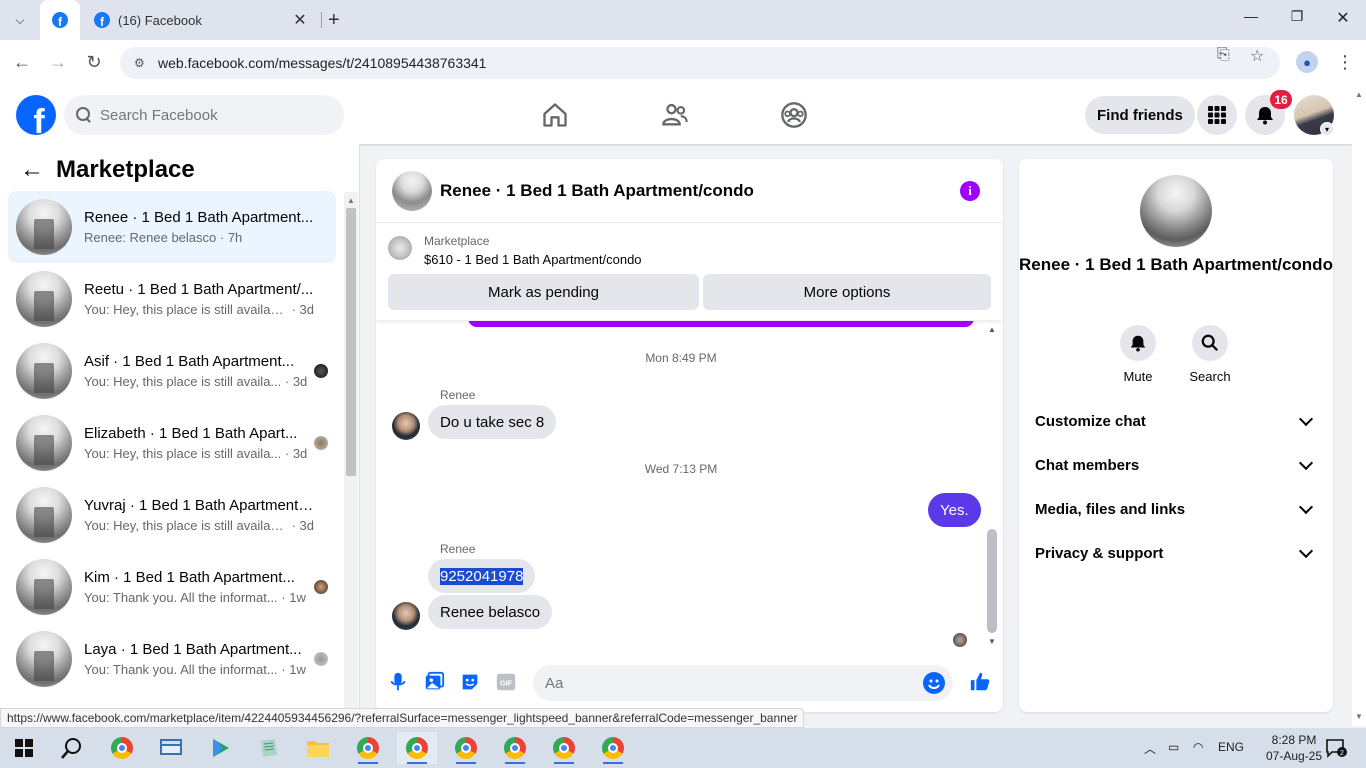  I want to click on photo-icon, so click(434, 682).